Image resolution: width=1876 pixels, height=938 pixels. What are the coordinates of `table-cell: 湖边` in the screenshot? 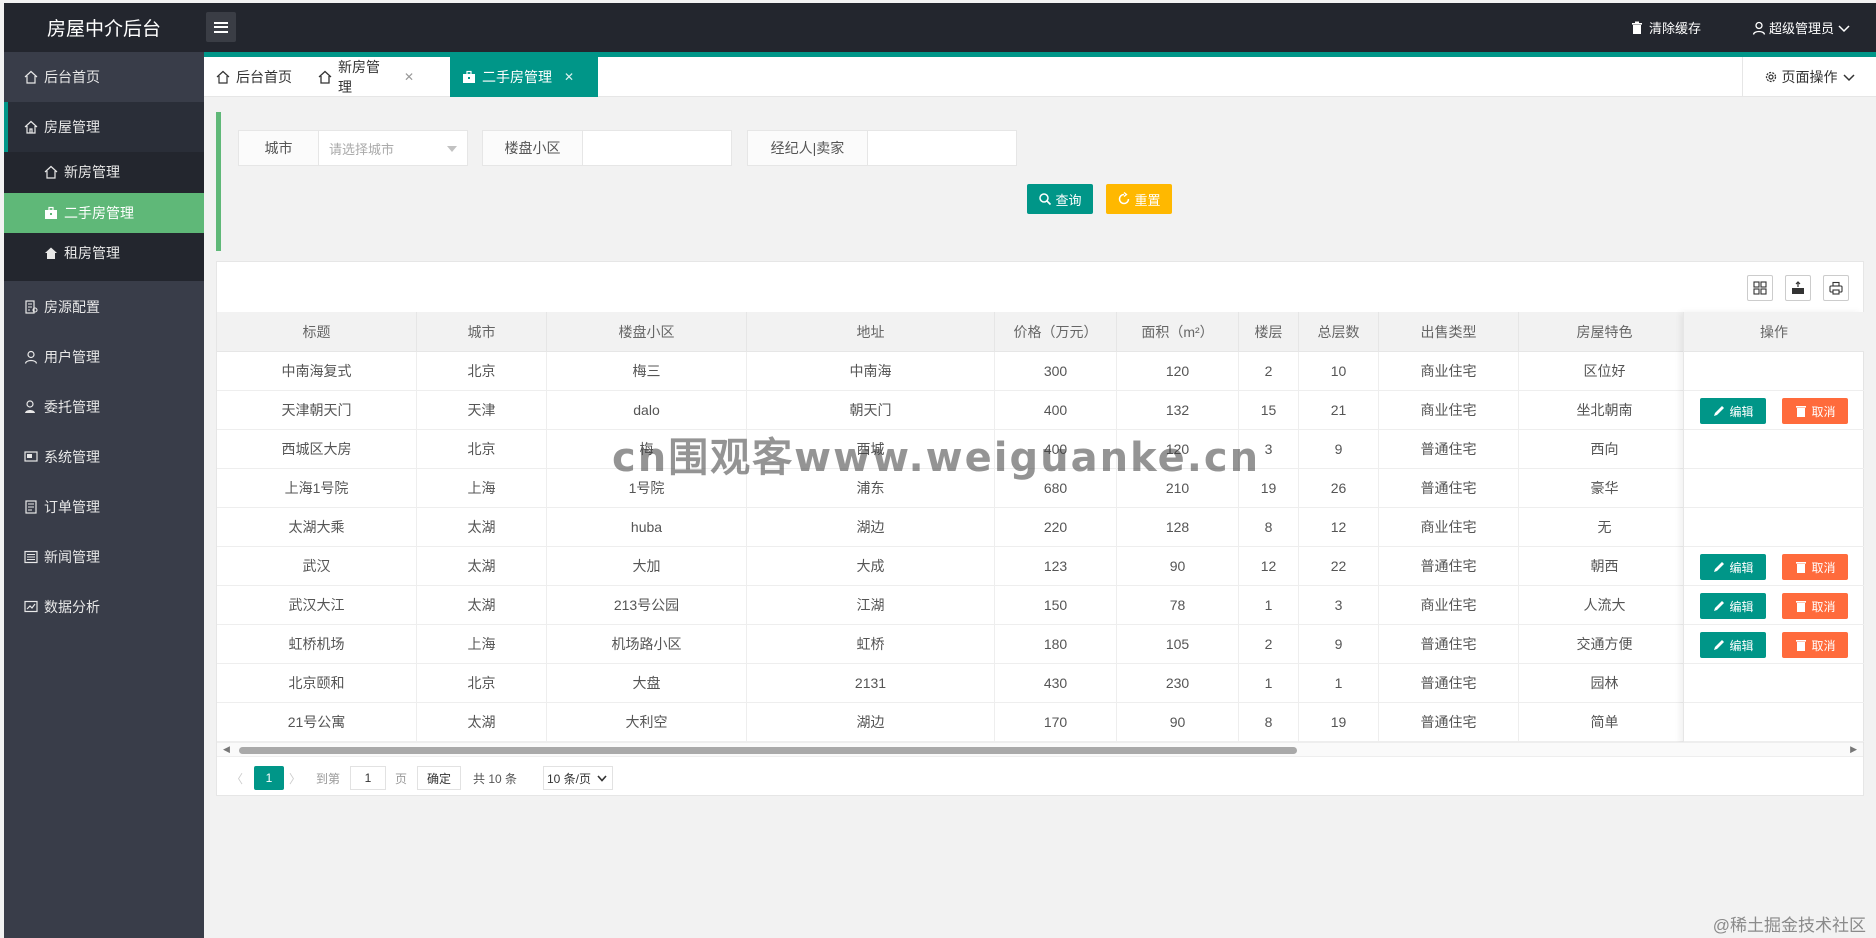 It's located at (871, 722).